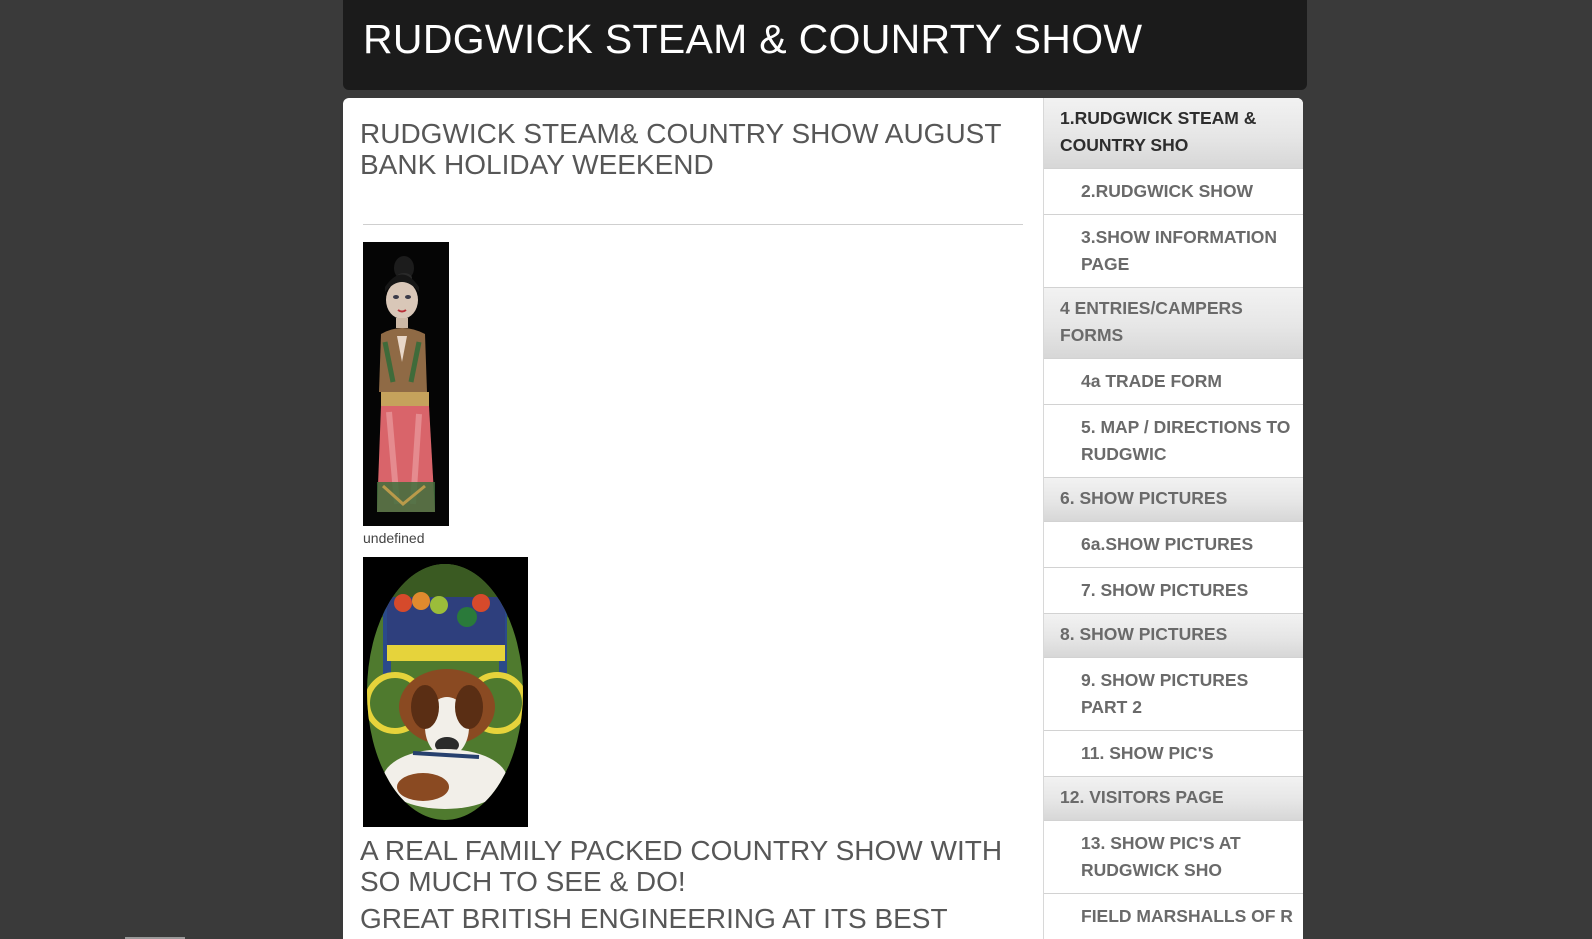  I want to click on nav-item-show-pictures-7: 7. SHOW PICTURES, so click(1173, 591).